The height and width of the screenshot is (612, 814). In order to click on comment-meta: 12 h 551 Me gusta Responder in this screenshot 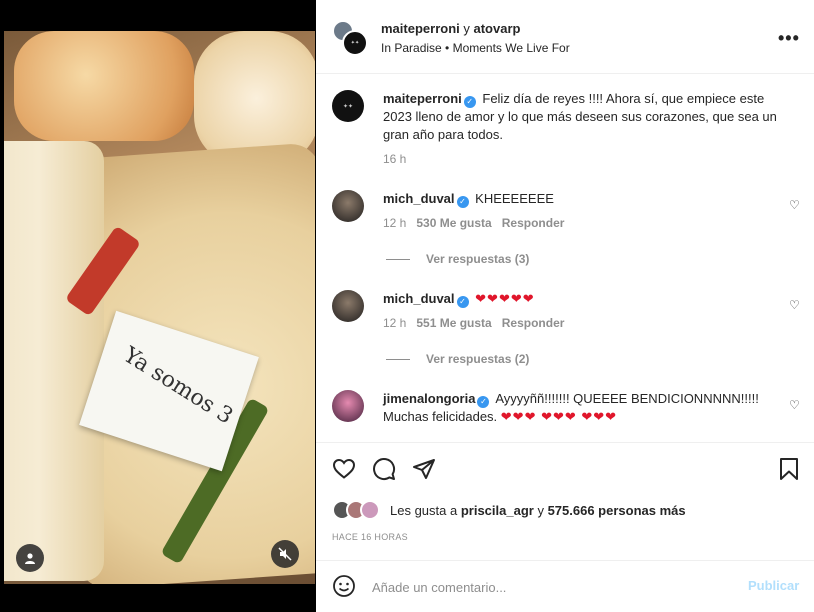, I will do `click(473, 323)`.